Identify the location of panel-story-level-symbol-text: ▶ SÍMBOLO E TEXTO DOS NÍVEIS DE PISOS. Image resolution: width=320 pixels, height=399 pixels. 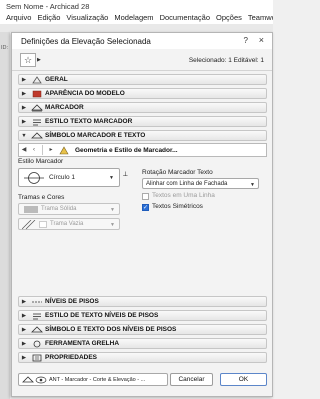
(142, 329).